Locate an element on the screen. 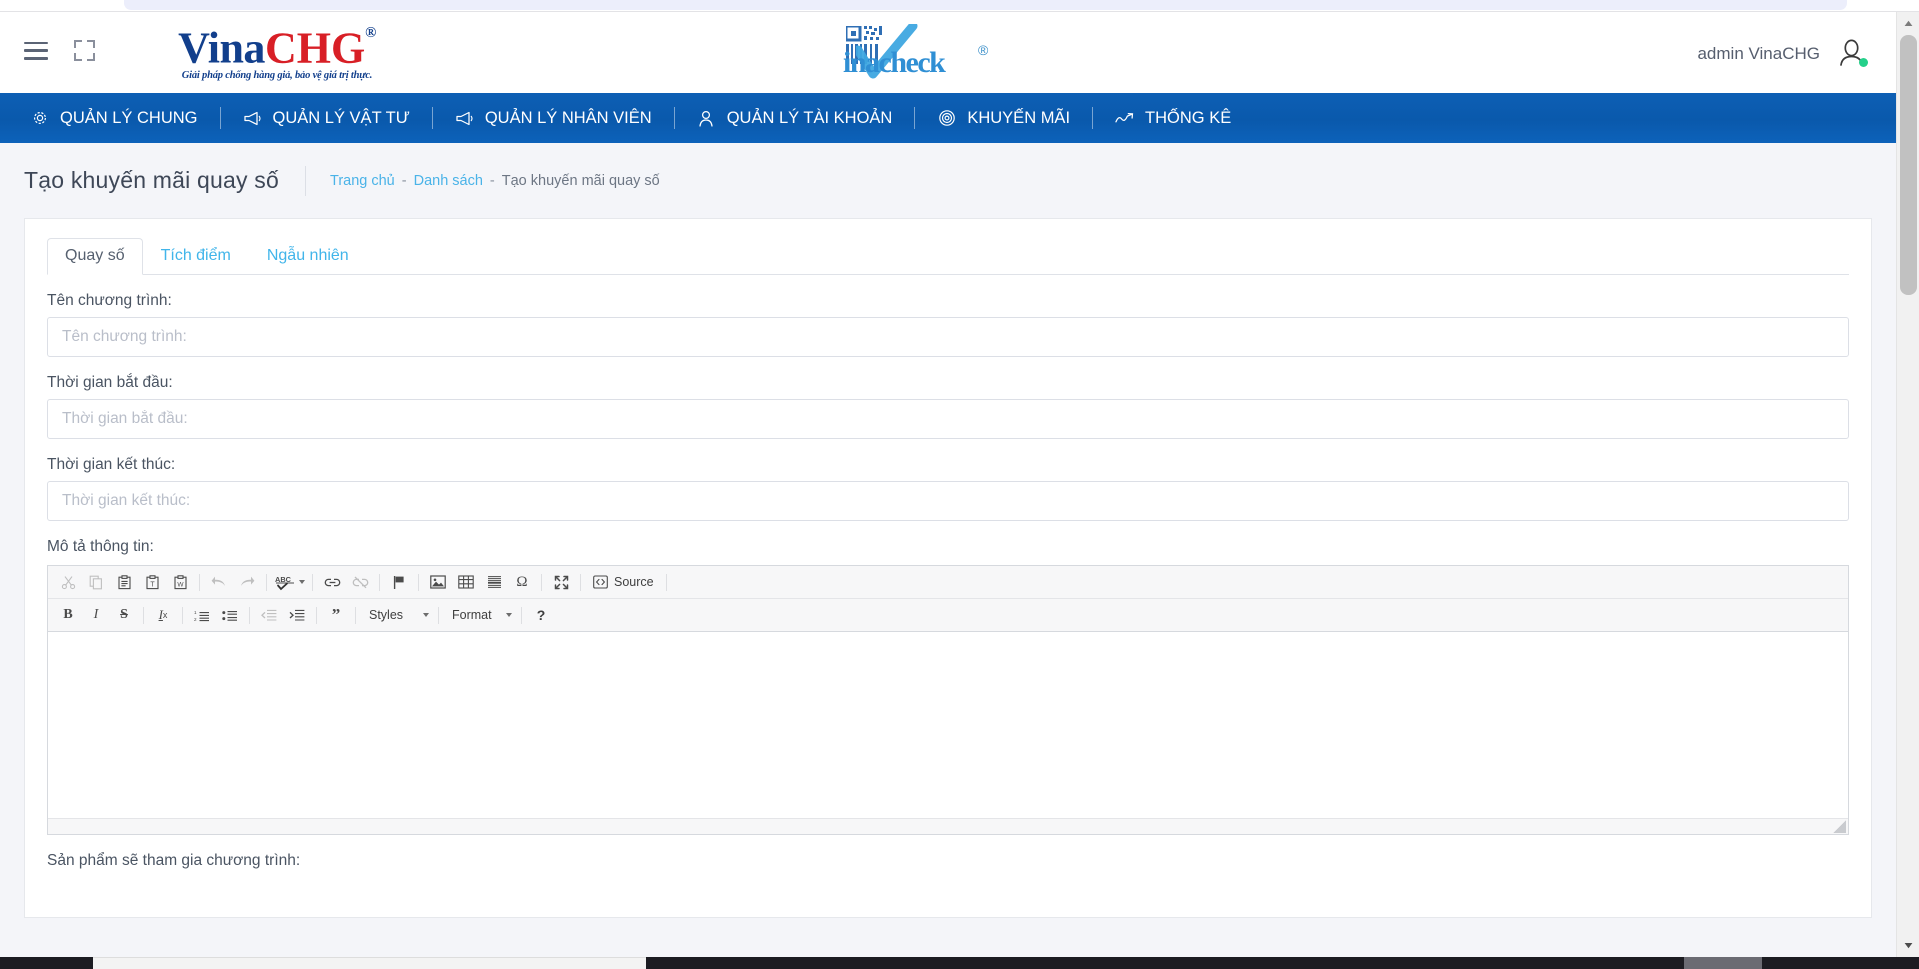 Image resolution: width=1919 pixels, height=969 pixels. nav-label: KHUYẾN MÃI is located at coordinates (1019, 117).